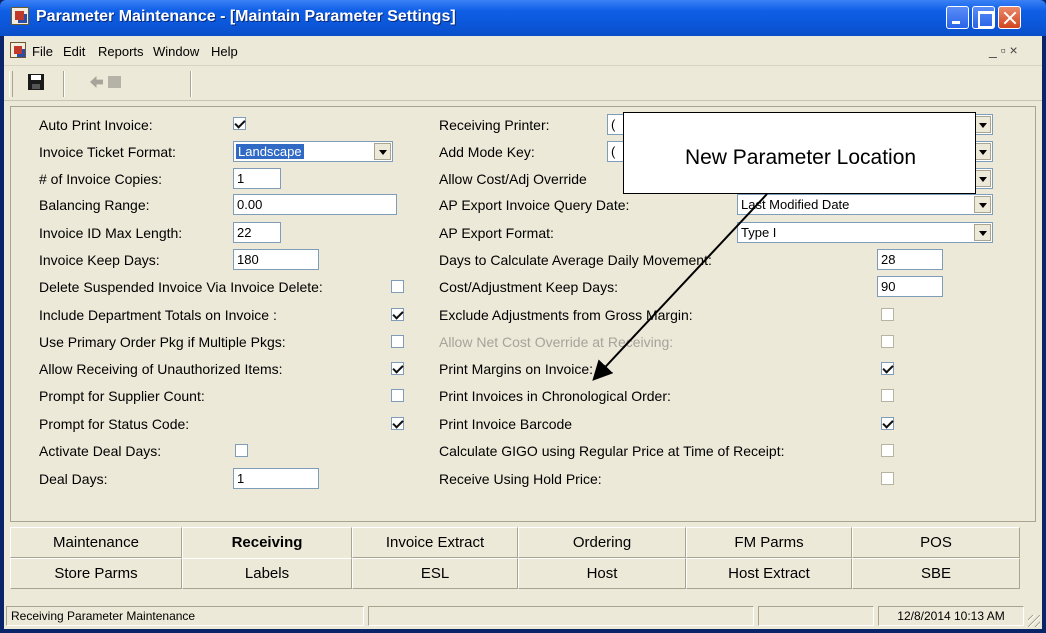  Describe the element at coordinates (107, 152) in the screenshot. I see `invoice-ticket-format-label: Invoice Ticket Format:` at that location.